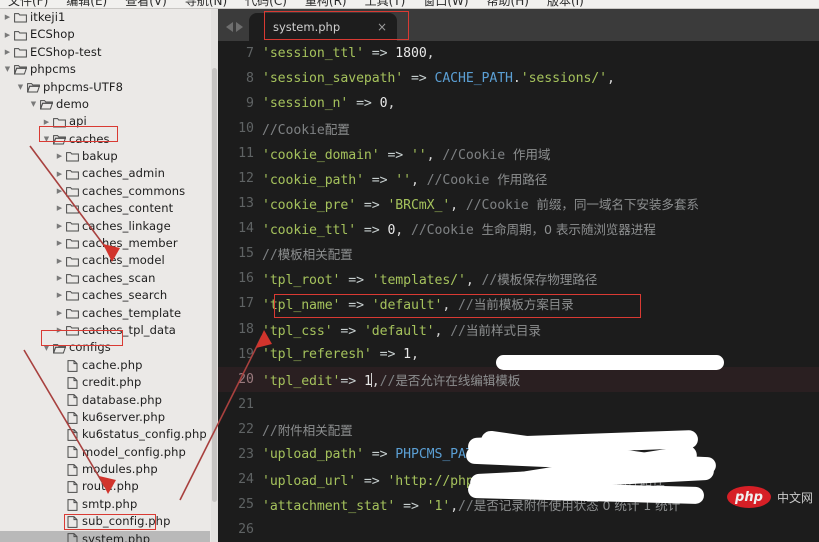  Describe the element at coordinates (105, 17) in the screenshot. I see `tree-item-itkeji1: ▶ itkeji1` at that location.